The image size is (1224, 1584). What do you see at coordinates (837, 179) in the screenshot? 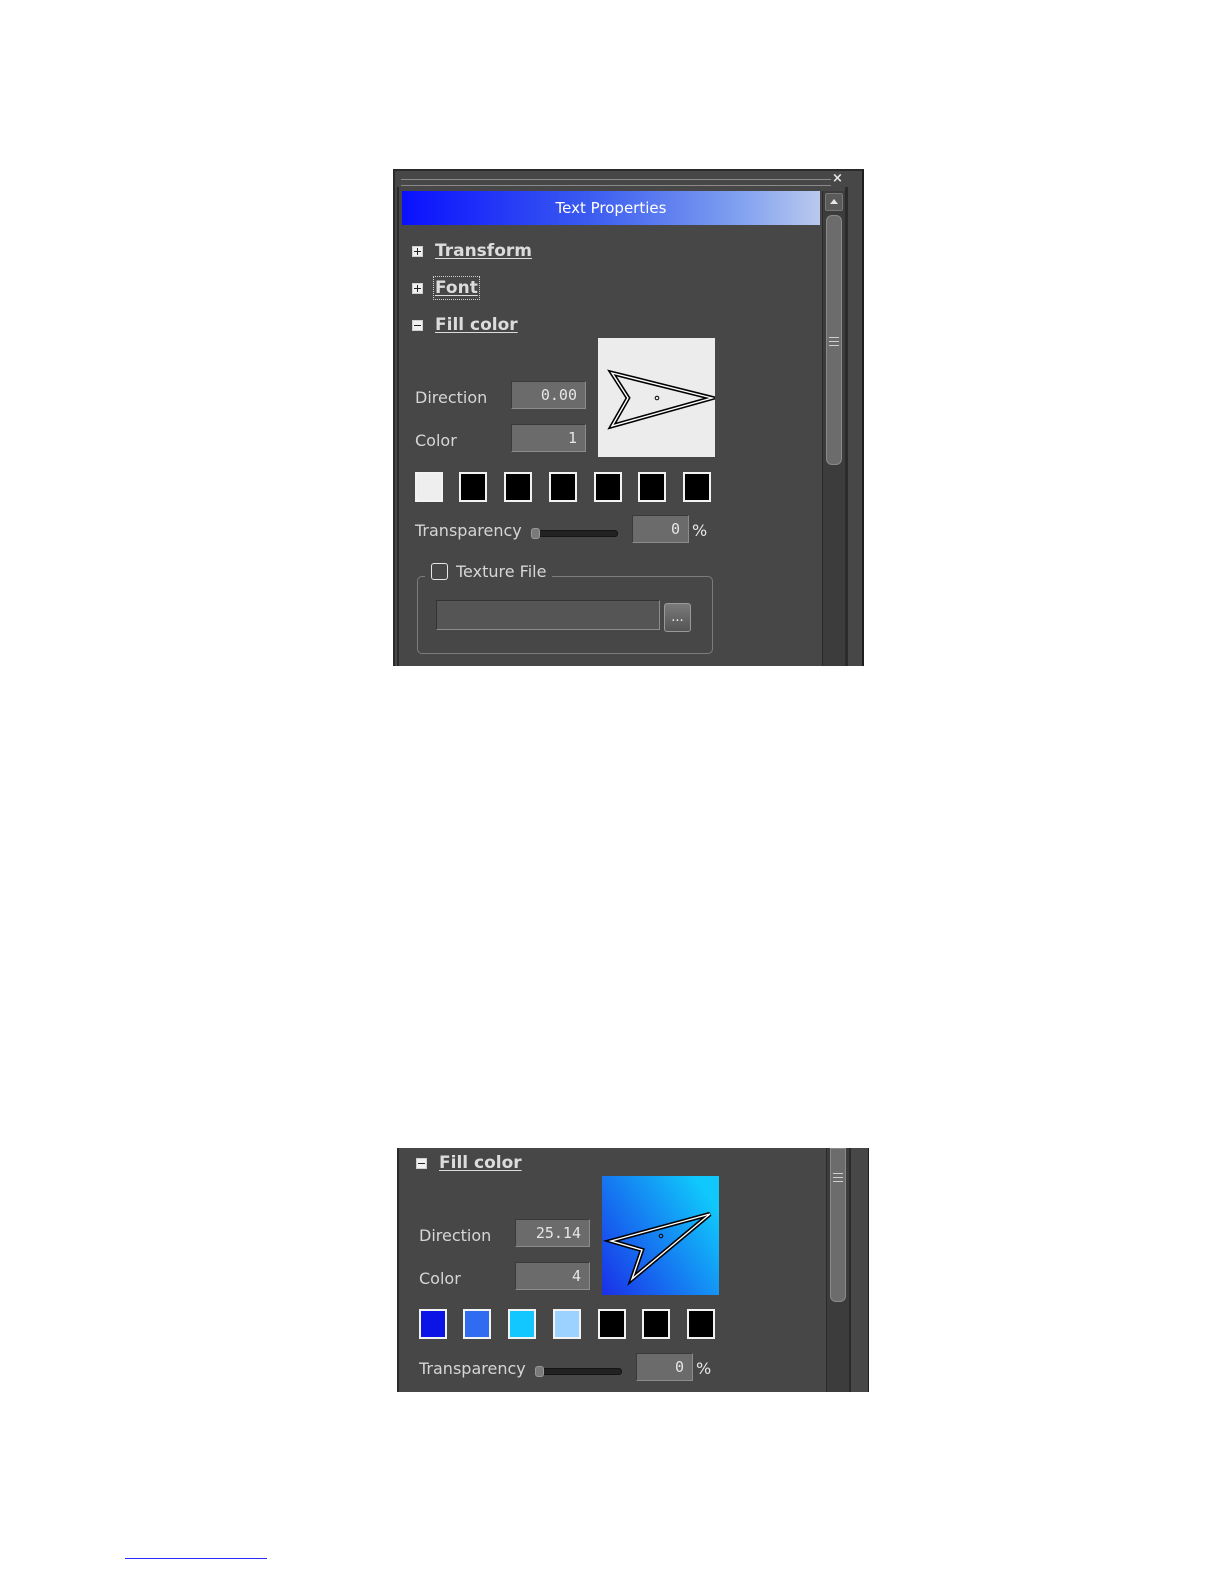
I see `close-icon: ×` at bounding box center [837, 179].